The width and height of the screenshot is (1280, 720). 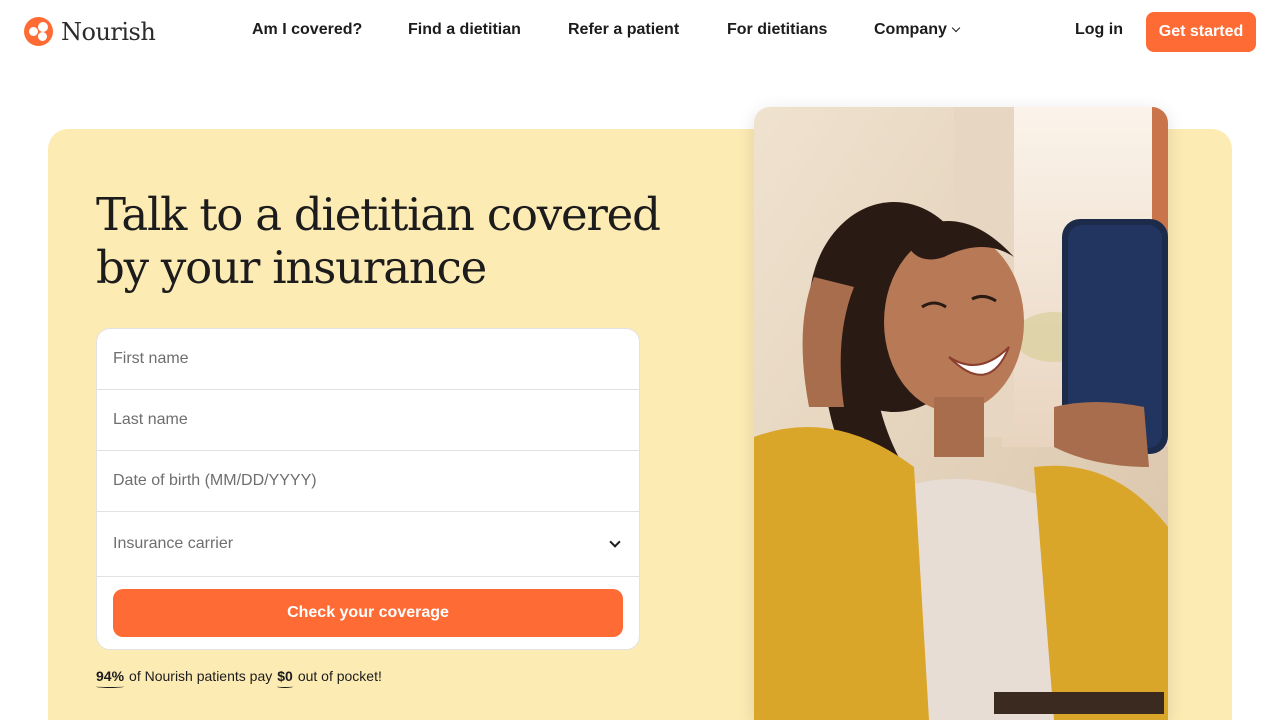 What do you see at coordinates (1099, 30) in the screenshot?
I see `login-link: Log in` at bounding box center [1099, 30].